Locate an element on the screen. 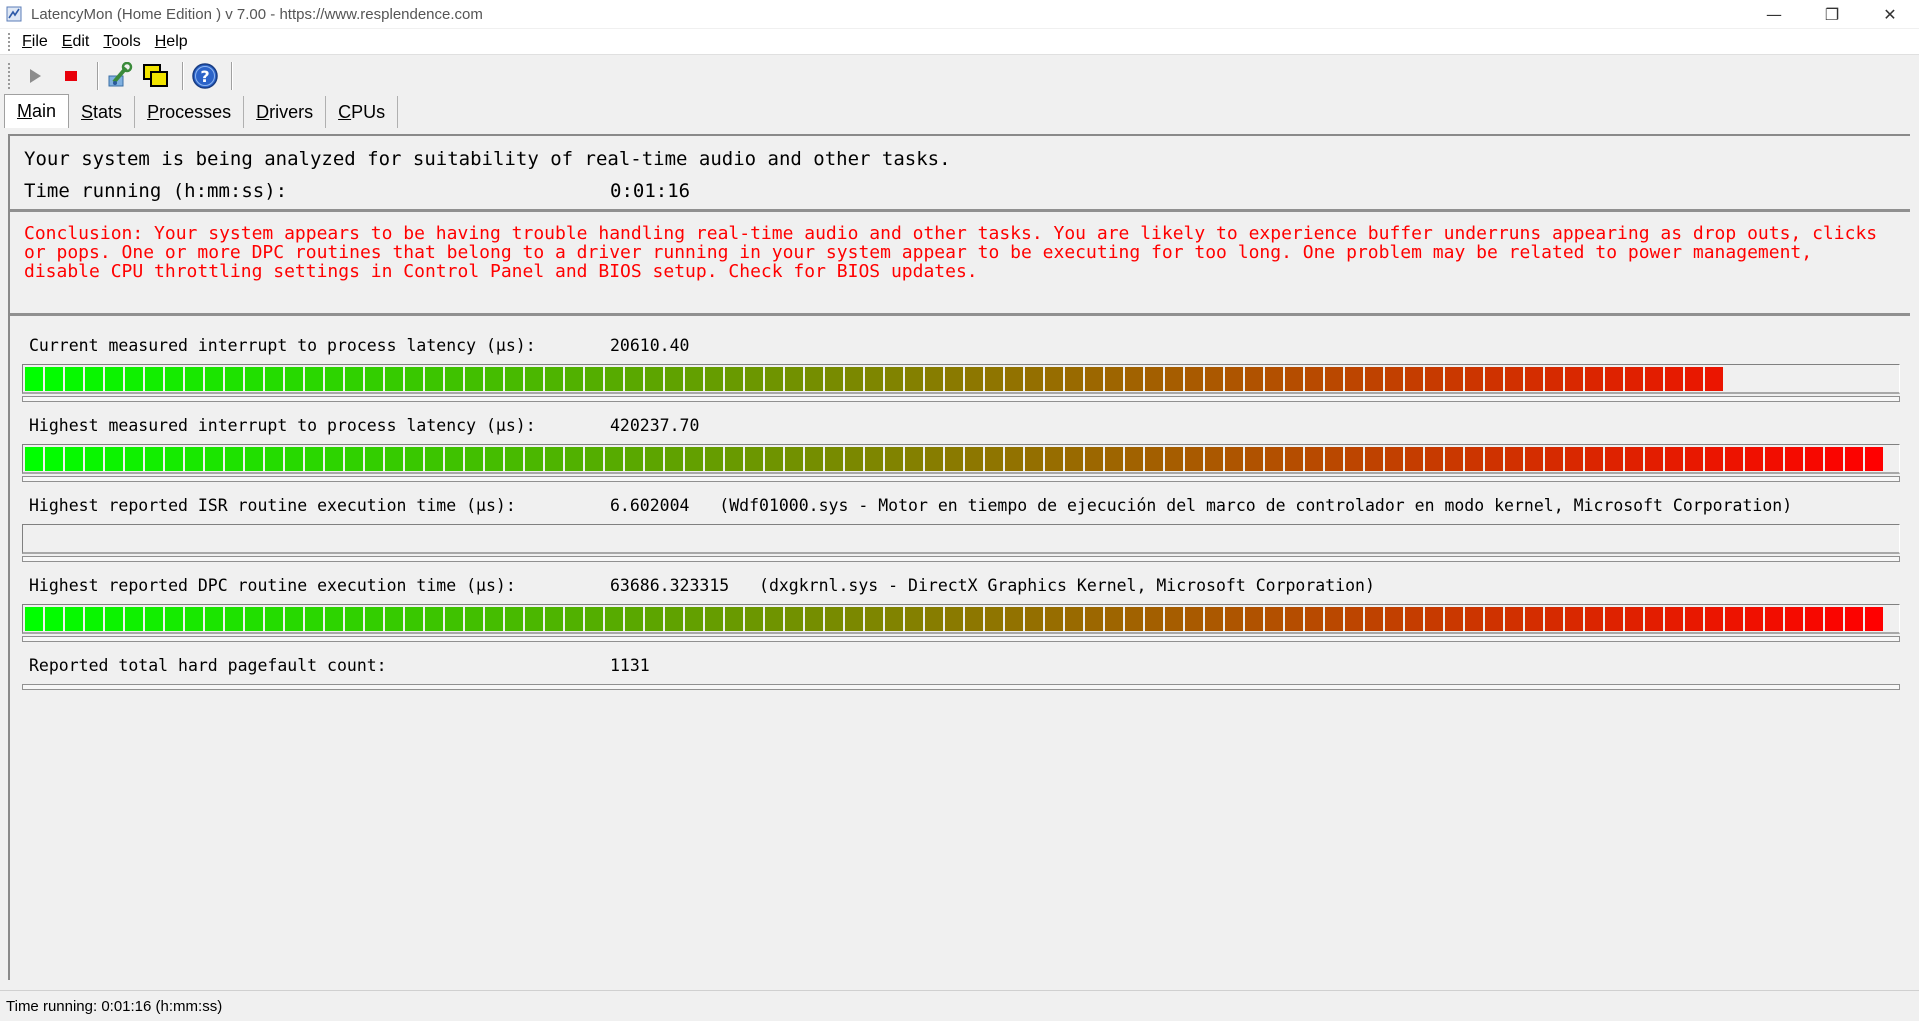 Image resolution: width=1919 pixels, height=1021 pixels. tab-cpus: CPUs is located at coordinates (362, 112).